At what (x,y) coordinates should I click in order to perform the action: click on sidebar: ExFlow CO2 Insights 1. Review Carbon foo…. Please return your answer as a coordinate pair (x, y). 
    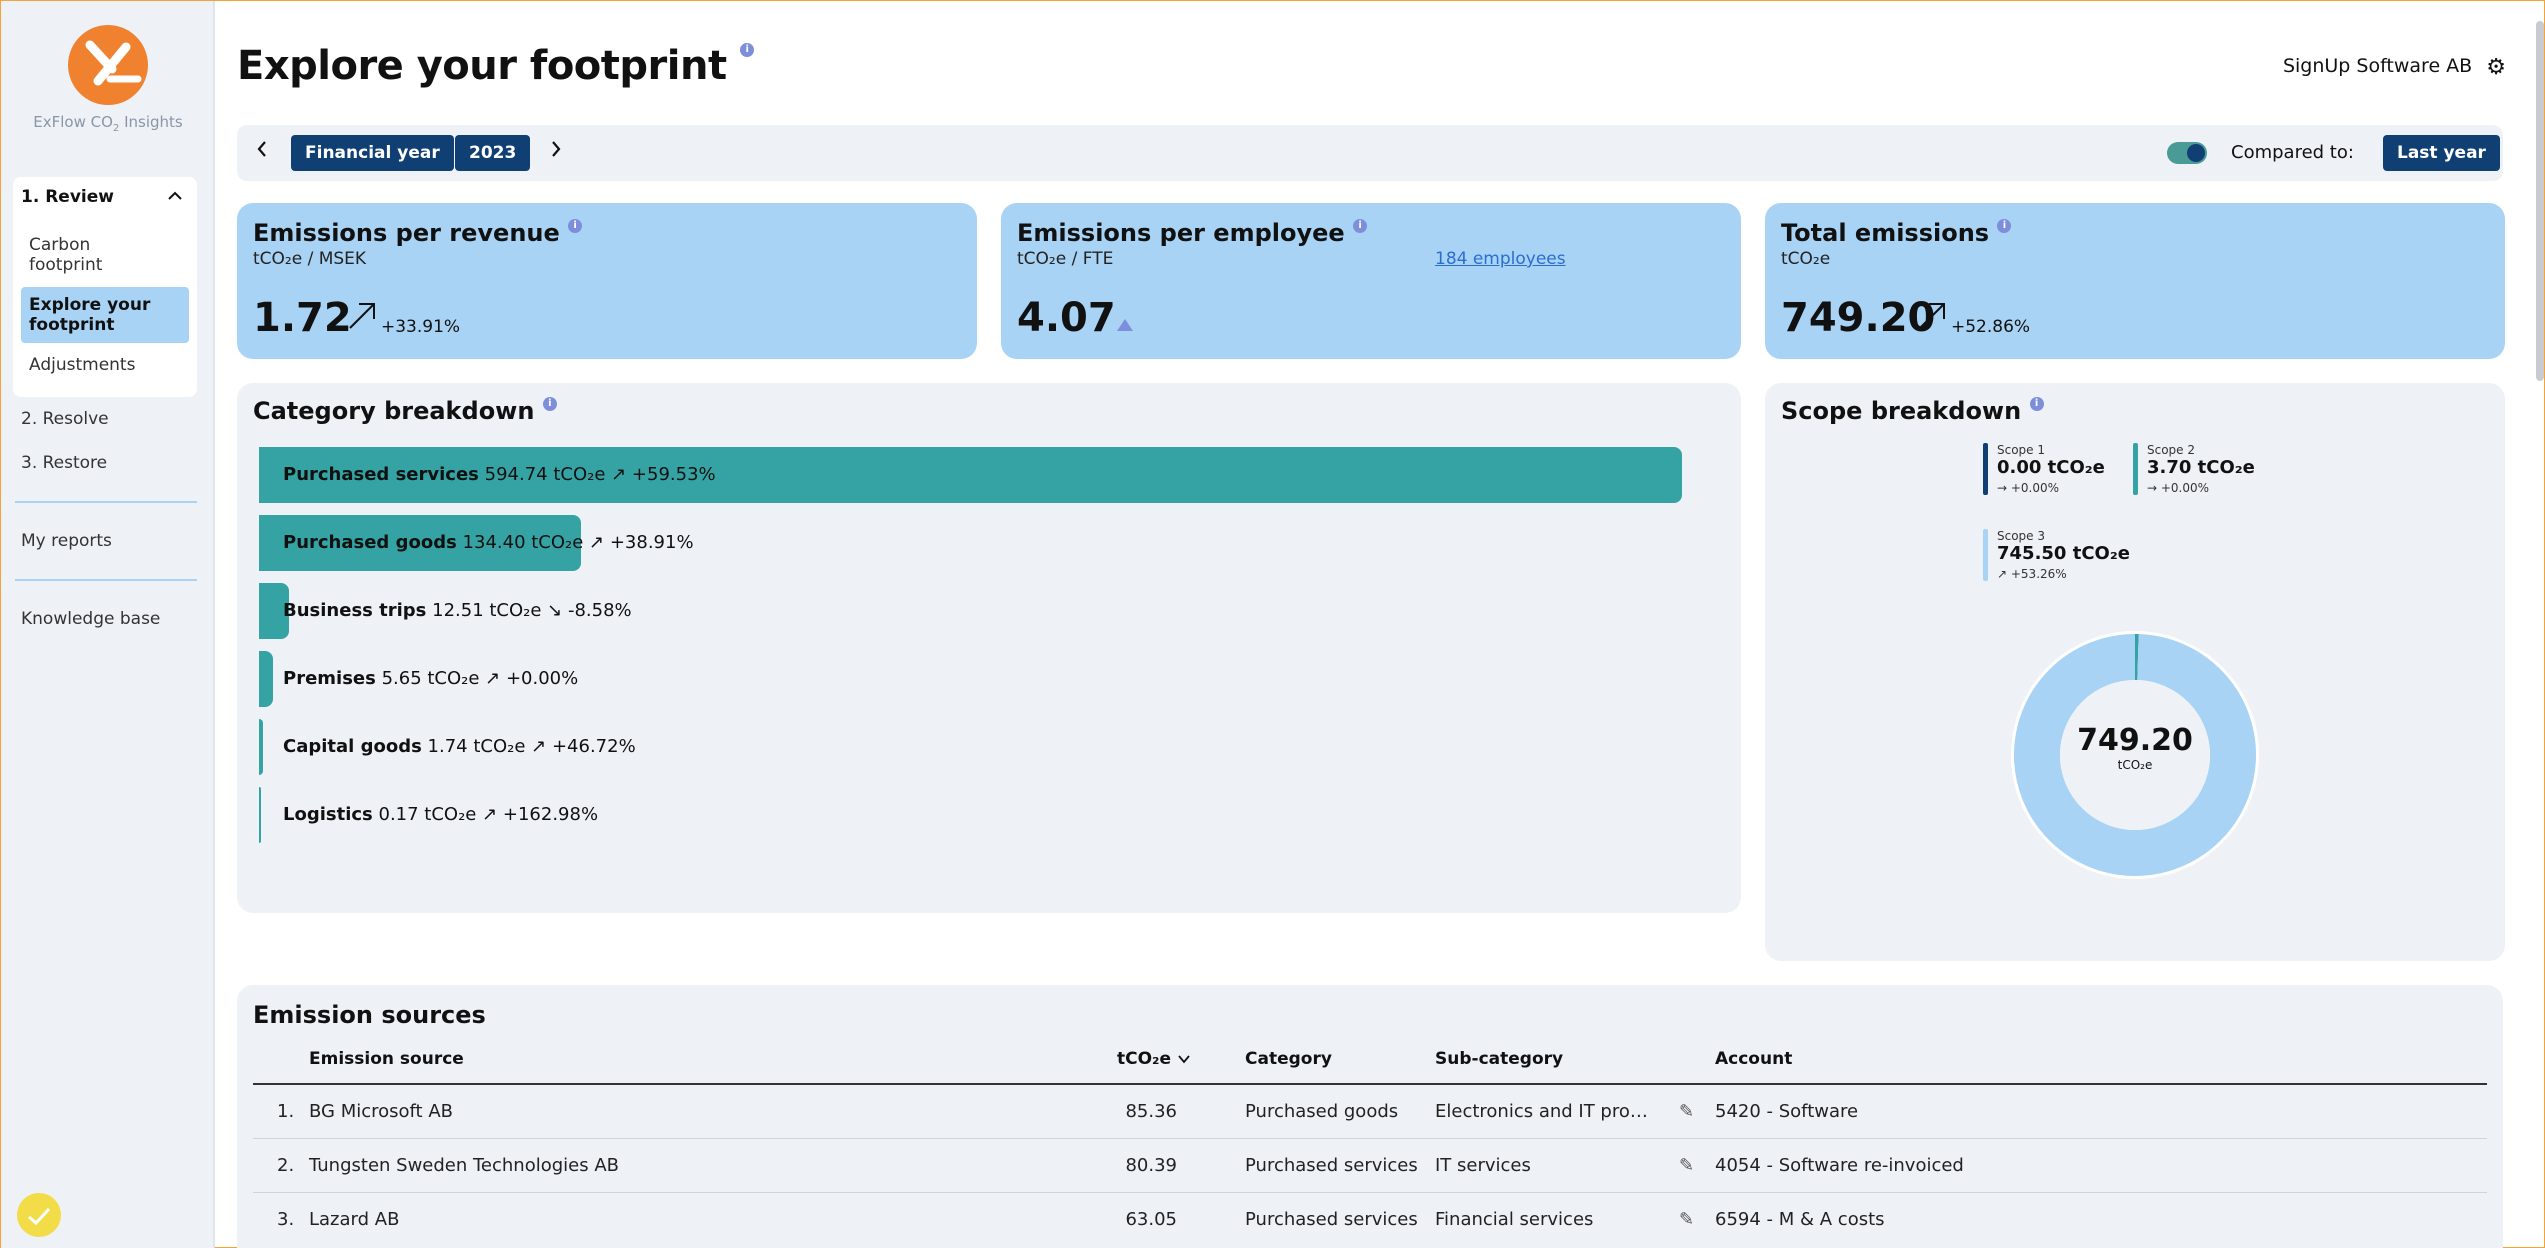
    Looking at the image, I should click on (108, 624).